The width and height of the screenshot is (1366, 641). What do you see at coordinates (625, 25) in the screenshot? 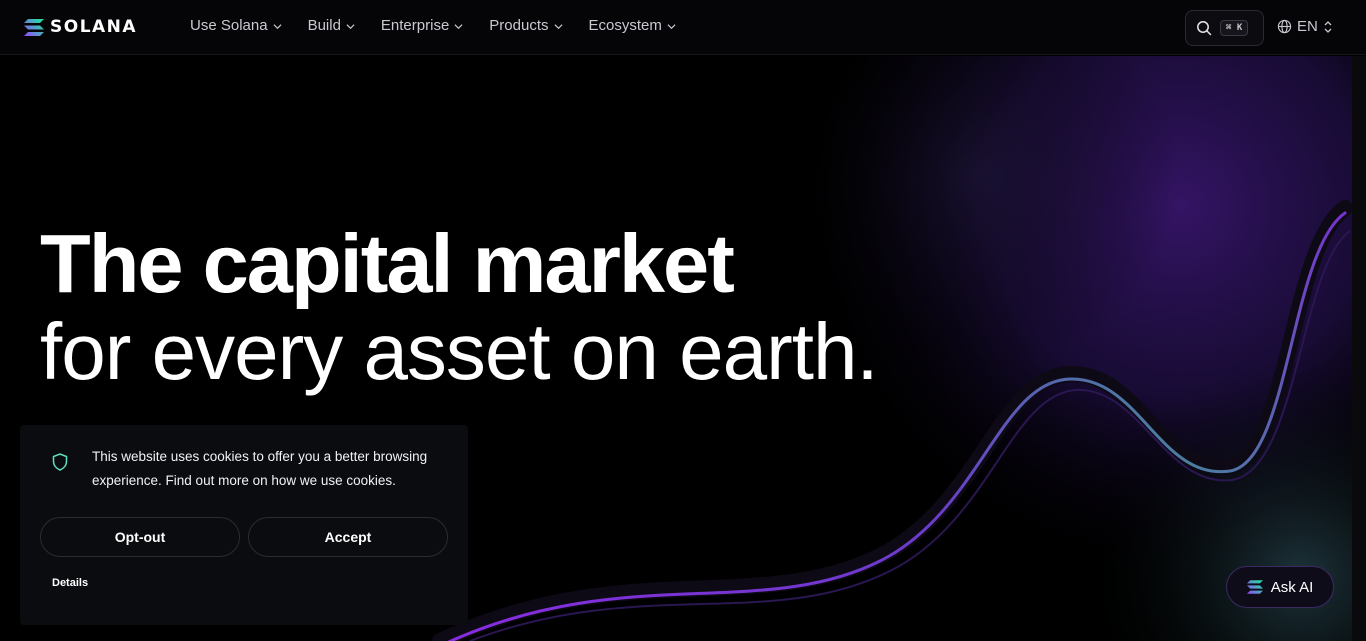
I see `nav-label: Ecosystem` at bounding box center [625, 25].